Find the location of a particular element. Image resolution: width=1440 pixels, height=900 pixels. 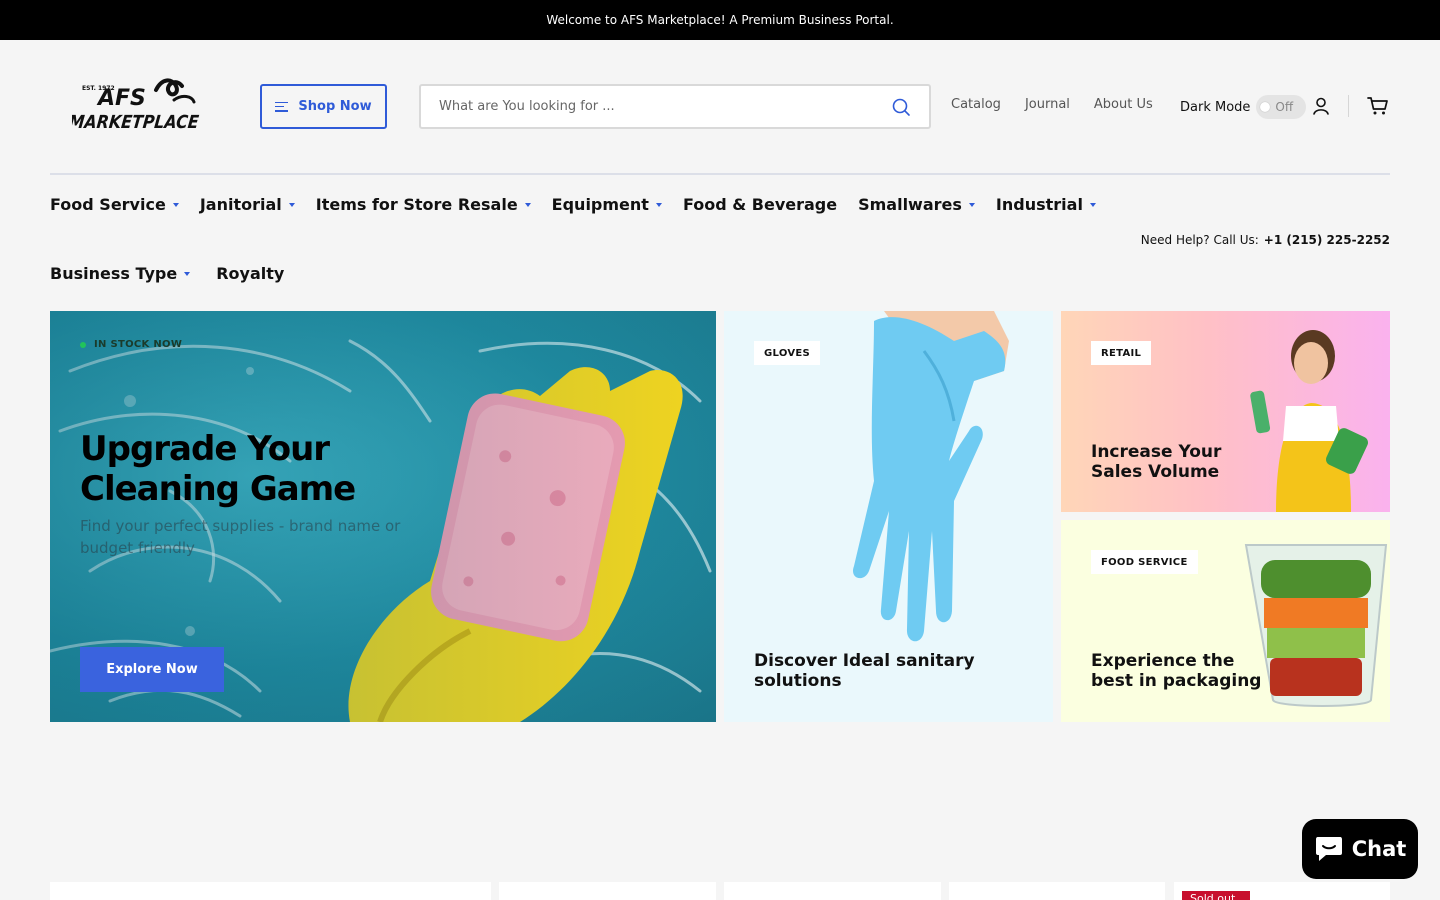

help-label: Need Help? Call Us: is located at coordinates (1199, 240).